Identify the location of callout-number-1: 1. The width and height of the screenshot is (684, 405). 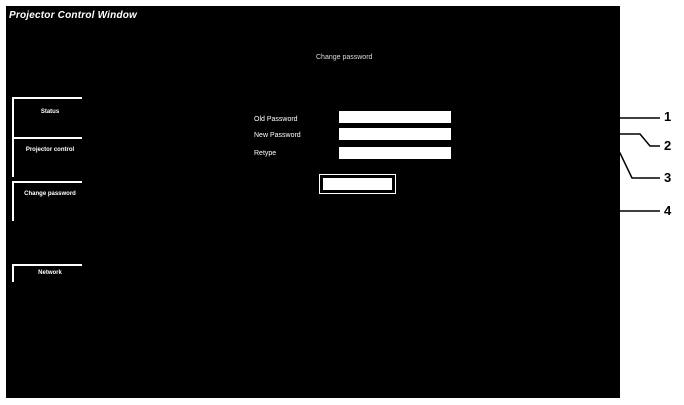
(668, 116).